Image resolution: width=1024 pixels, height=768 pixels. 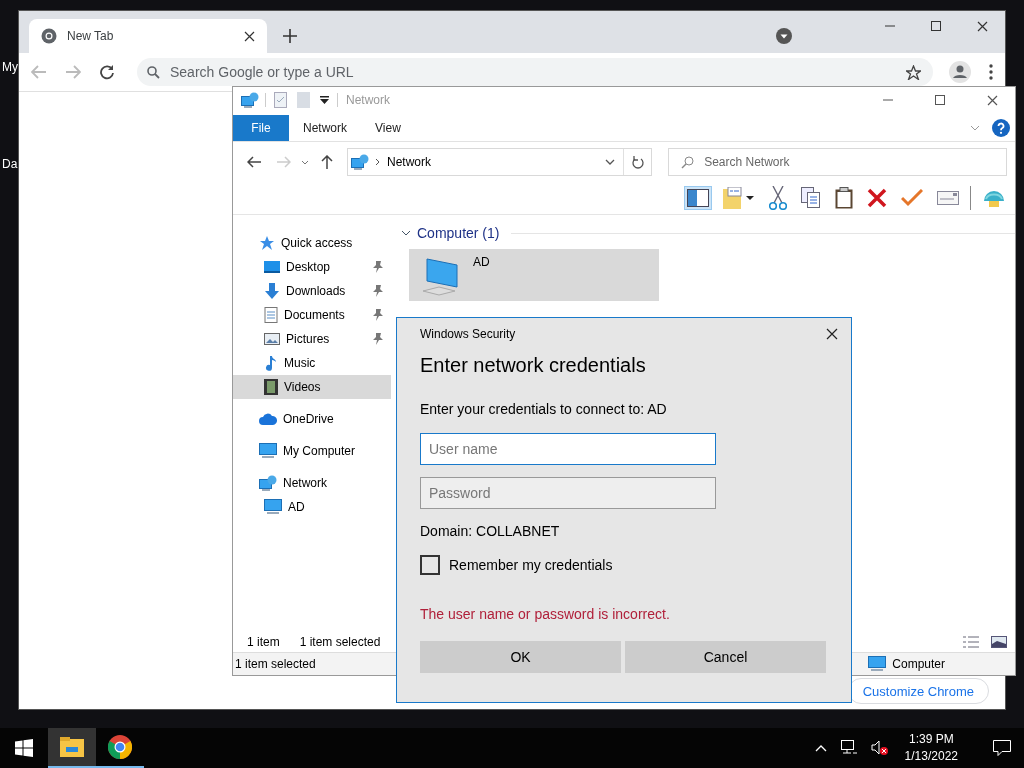 I want to click on clock-time: 1:39 PM, so click(x=931, y=739).